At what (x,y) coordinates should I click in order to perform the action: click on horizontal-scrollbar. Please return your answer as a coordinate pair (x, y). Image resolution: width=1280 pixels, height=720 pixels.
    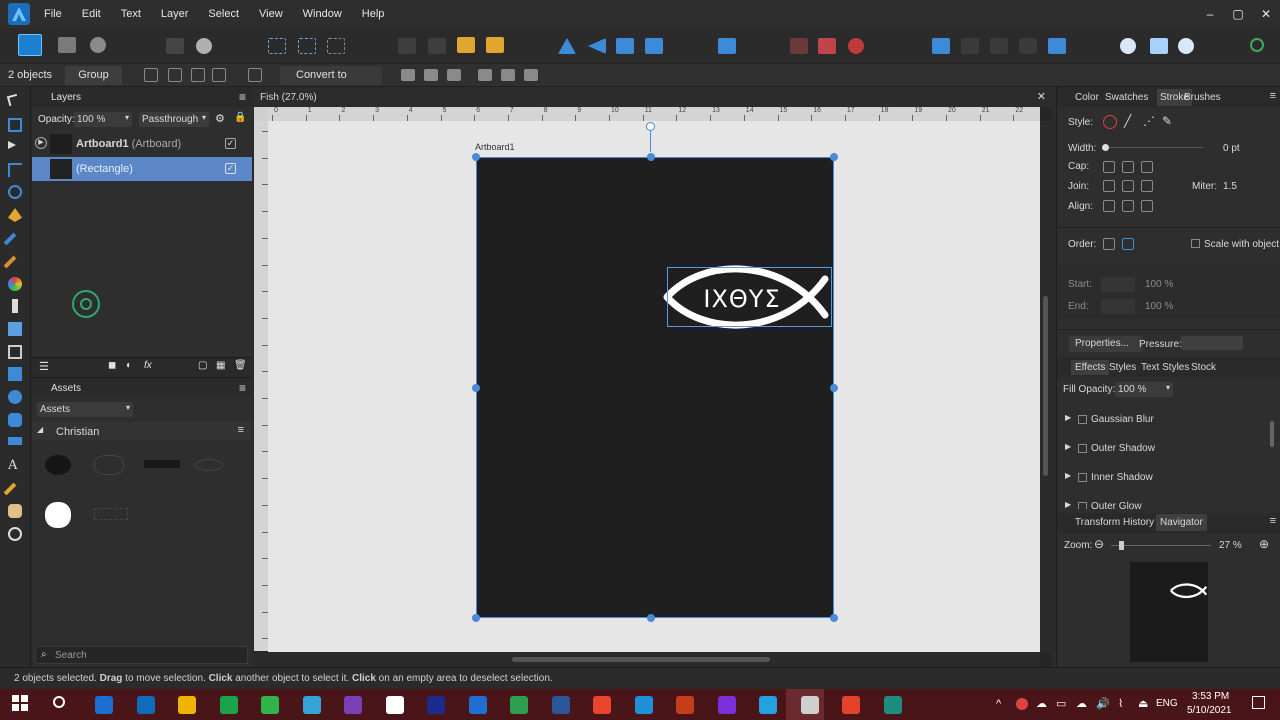
    Looking at the image, I should click on (647, 659).